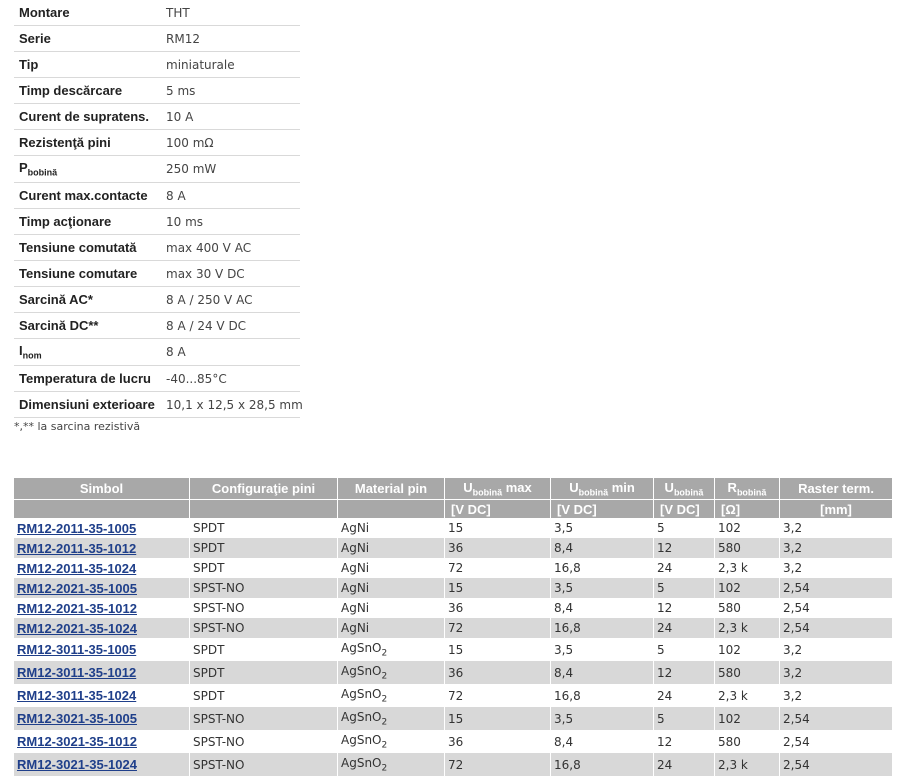 This screenshot has width=899, height=777. Describe the element at coordinates (157, 221) in the screenshot. I see `spec-row: Timp acţionare 10 ms` at that location.